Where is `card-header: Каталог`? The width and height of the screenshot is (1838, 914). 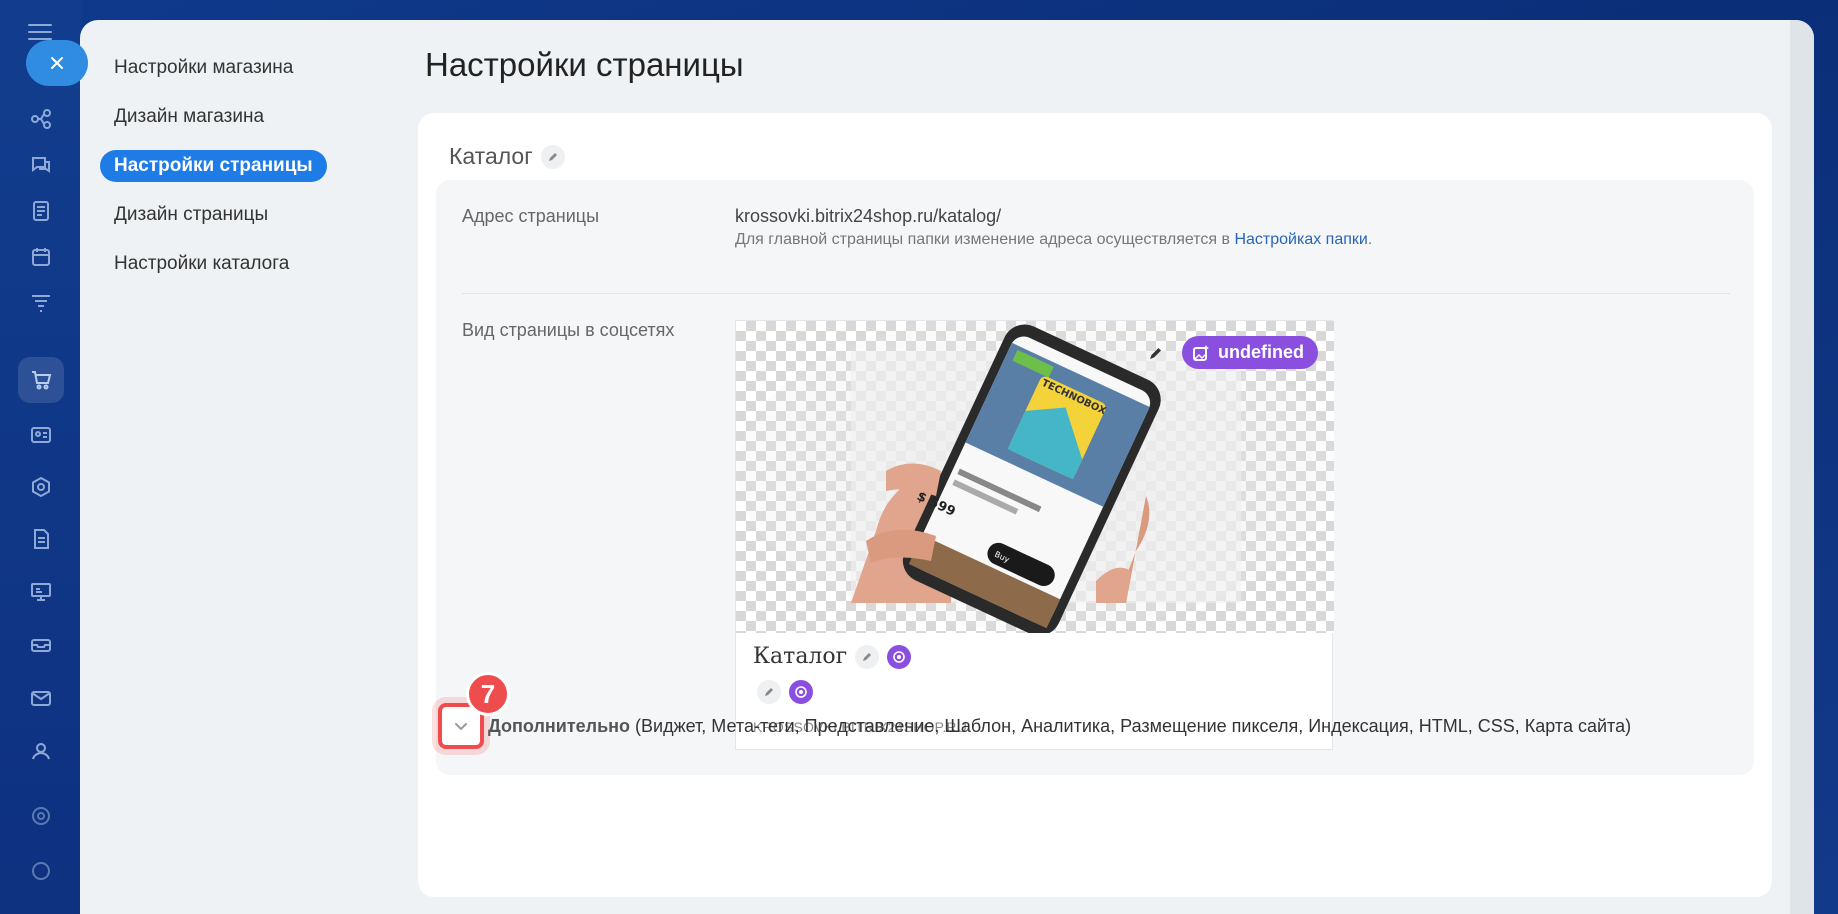
card-header: Каталог is located at coordinates (507, 156).